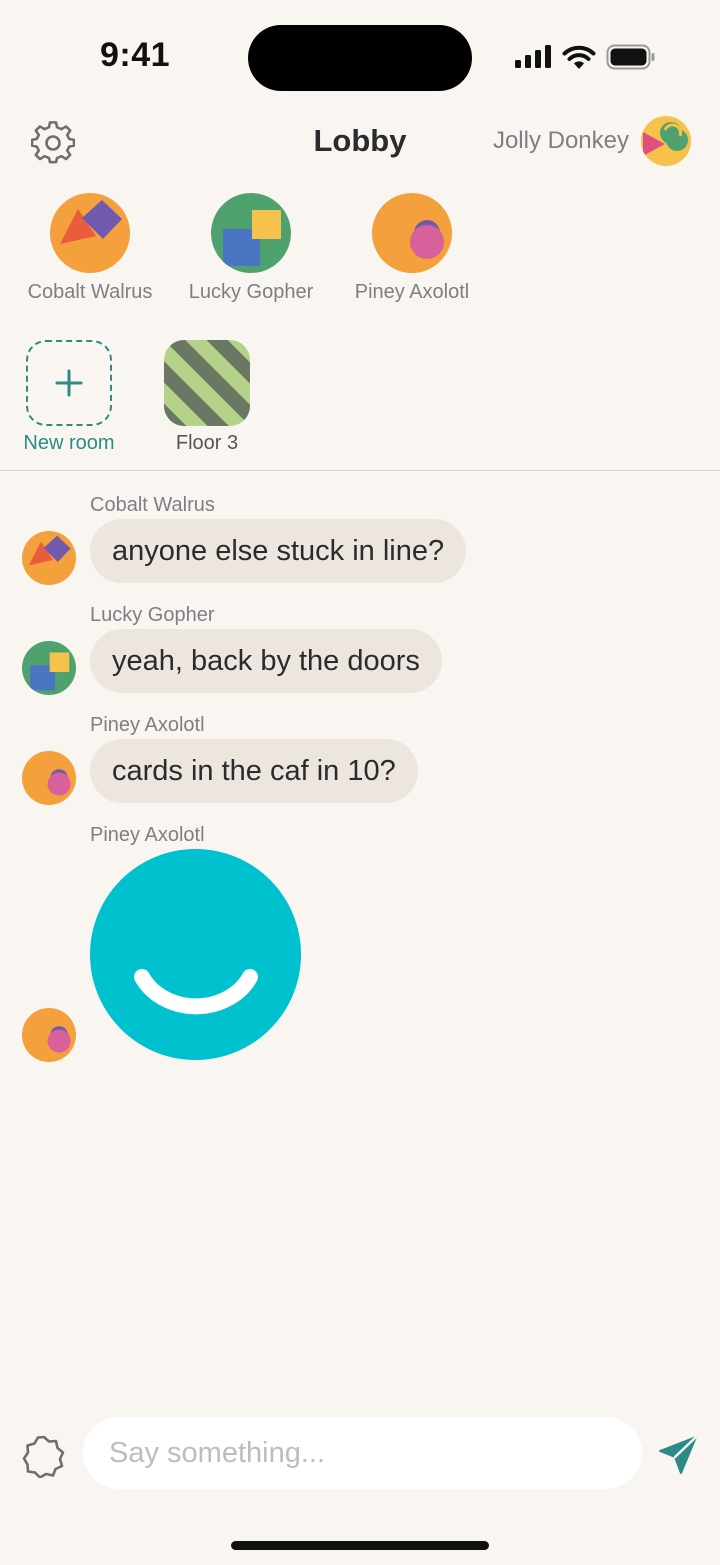  I want to click on person-lucky-gopher: Lucky Gopher, so click(251, 248).